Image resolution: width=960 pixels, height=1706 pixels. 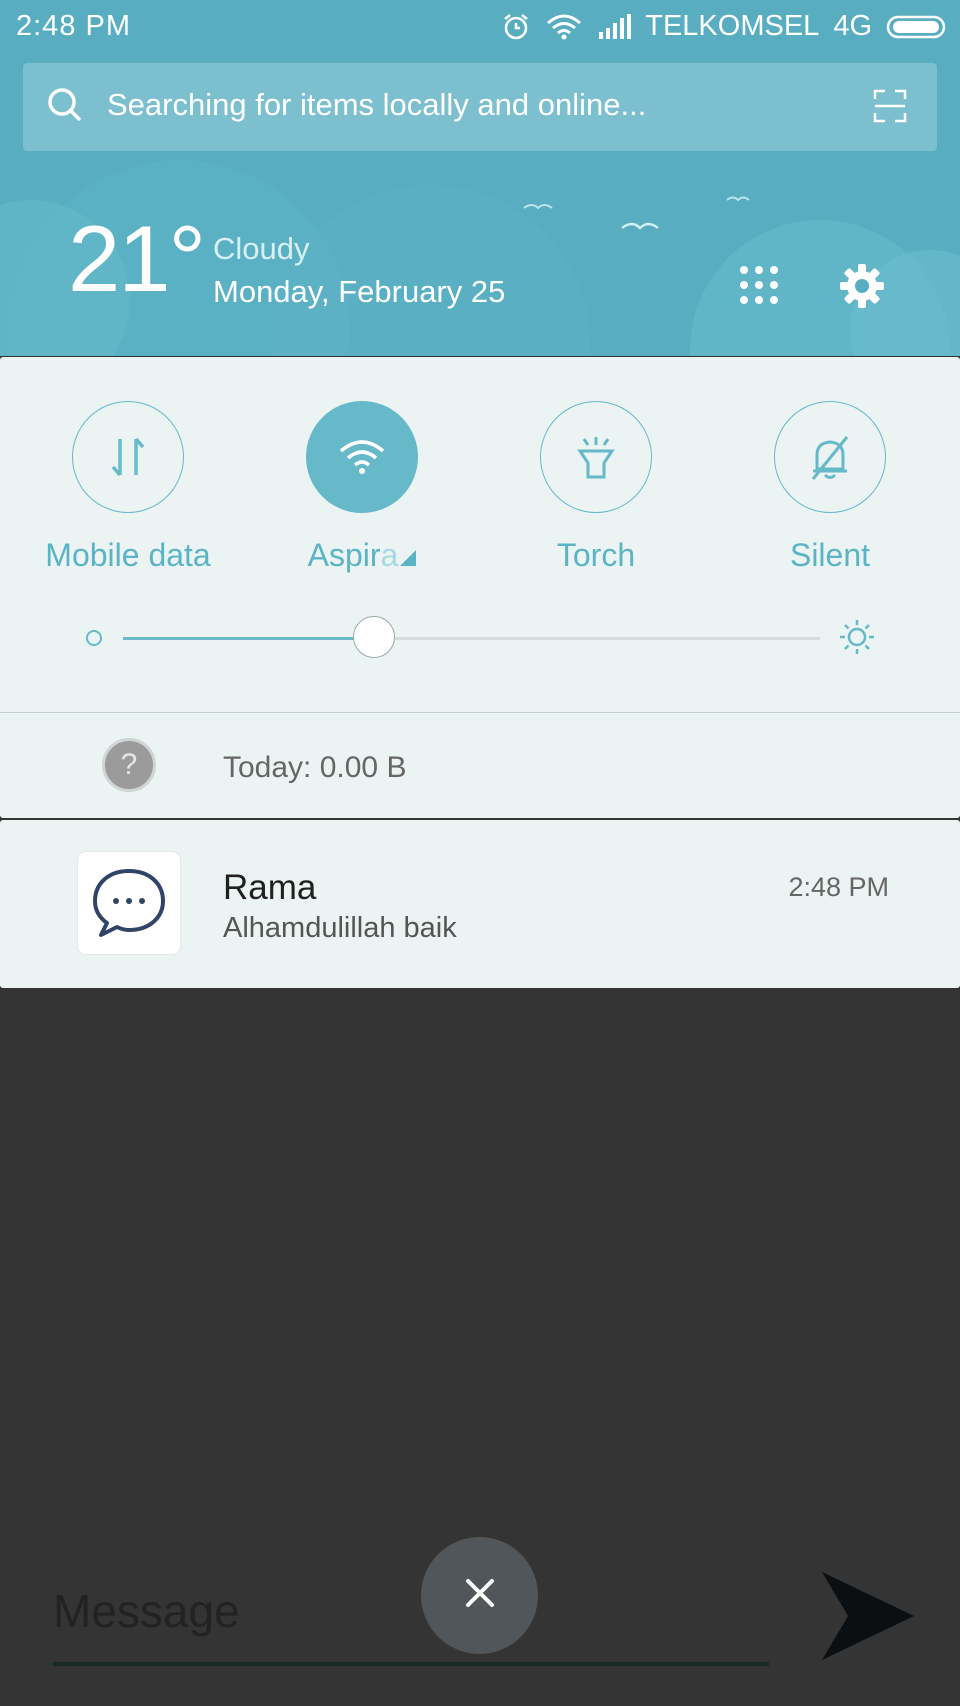 I want to click on apps-grid-icon, so click(x=759, y=287).